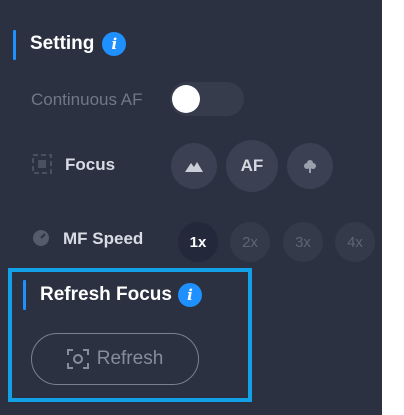 This screenshot has width=404, height=415. What do you see at coordinates (186, 99) in the screenshot?
I see `toggle-knob` at bounding box center [186, 99].